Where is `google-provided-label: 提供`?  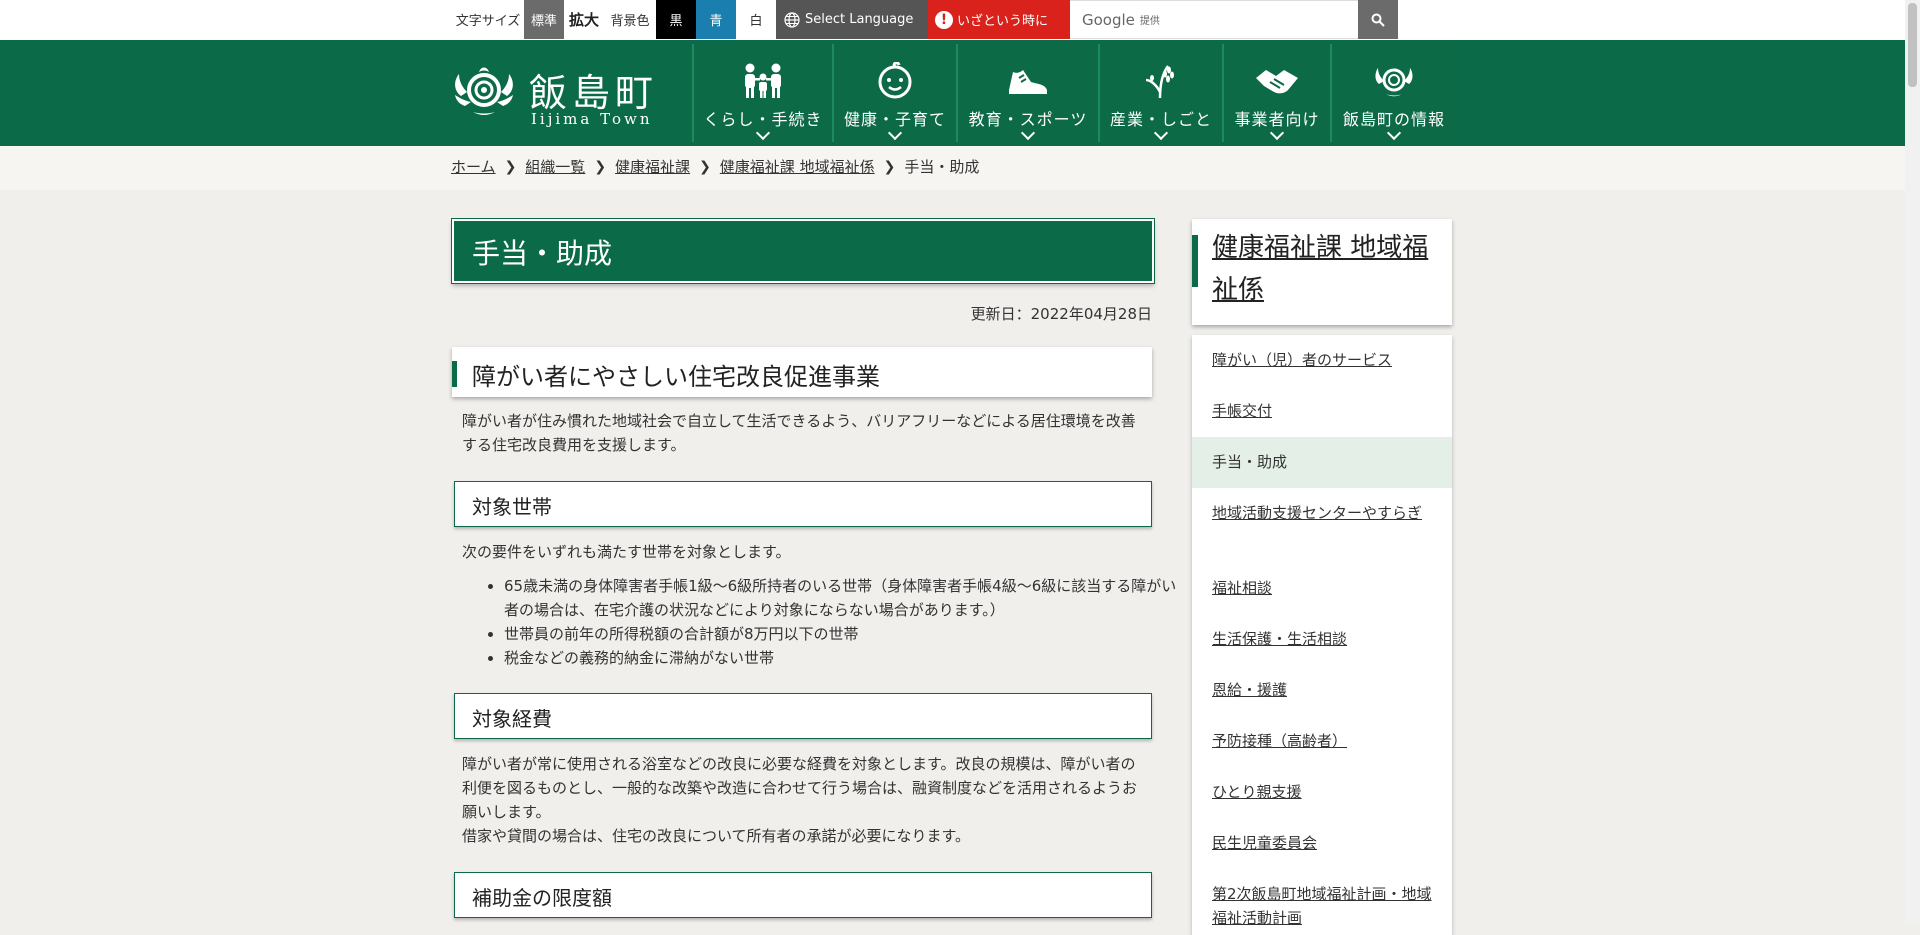
google-provided-label: 提供 is located at coordinates (1149, 21).